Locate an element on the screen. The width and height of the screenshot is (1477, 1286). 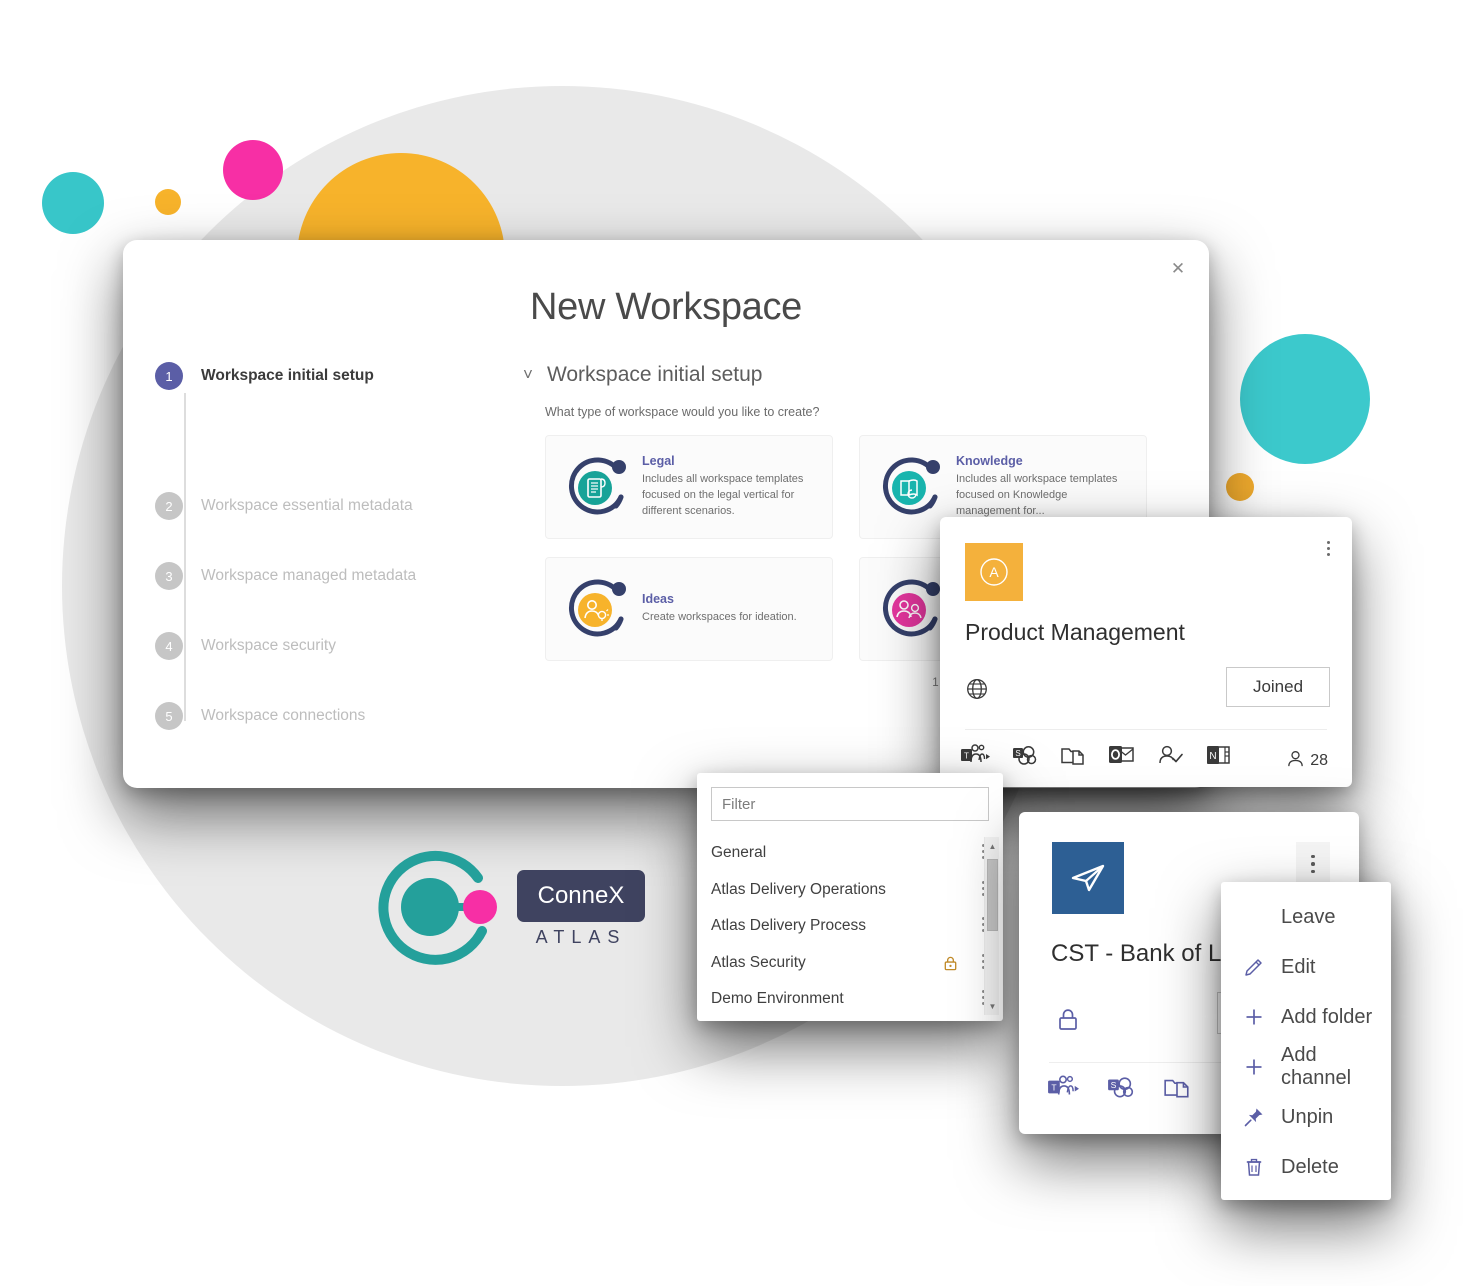
person-icon is located at coordinates (1295, 761).